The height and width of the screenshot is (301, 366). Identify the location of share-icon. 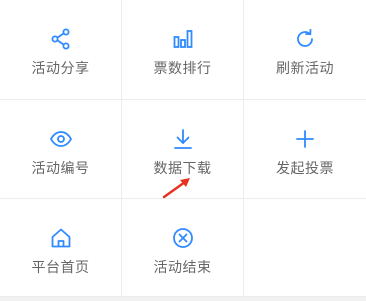
(61, 39).